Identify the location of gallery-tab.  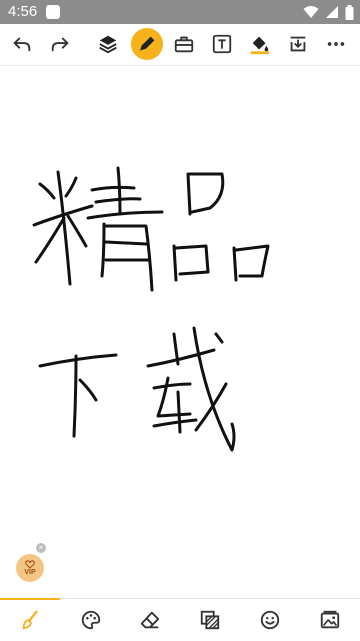
(330, 620).